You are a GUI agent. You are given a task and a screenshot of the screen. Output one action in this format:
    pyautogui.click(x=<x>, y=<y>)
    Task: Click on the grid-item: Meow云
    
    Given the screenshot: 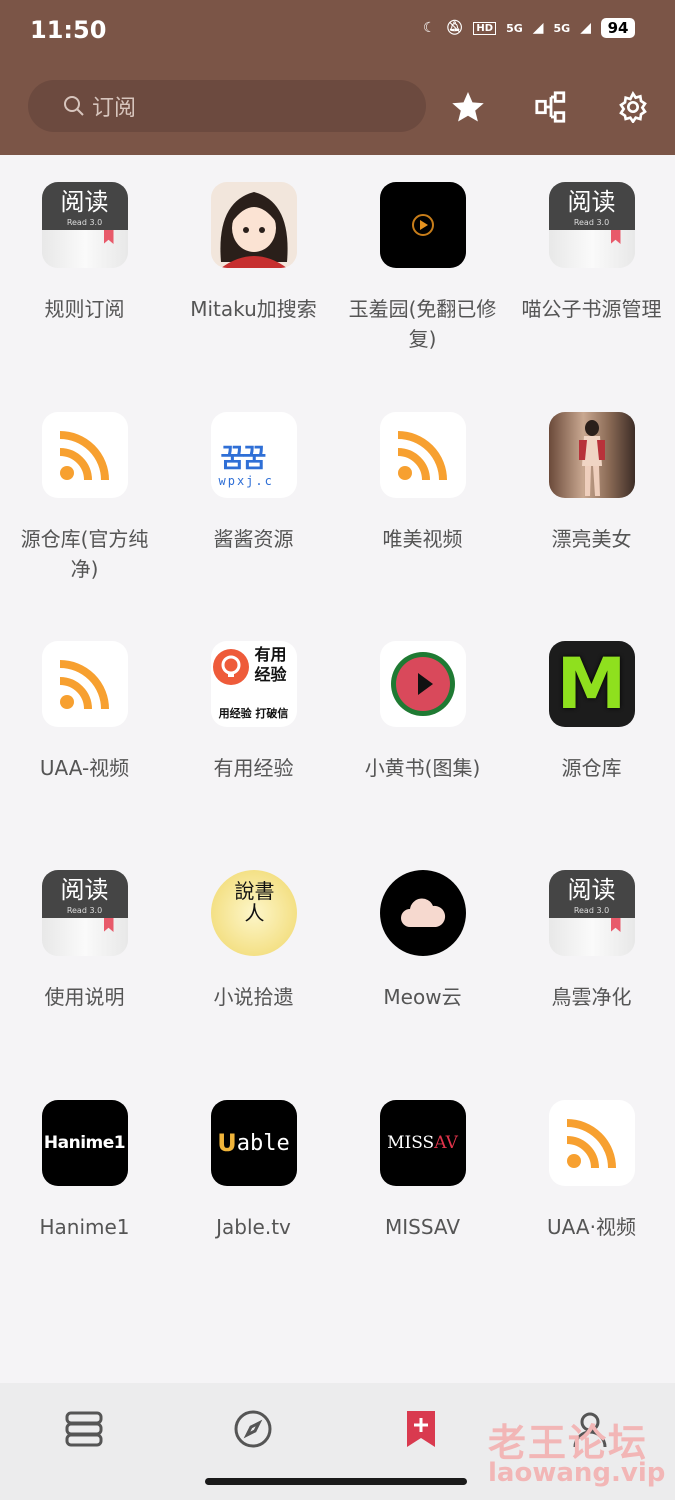 What is the action you would take?
    pyautogui.click(x=422, y=941)
    